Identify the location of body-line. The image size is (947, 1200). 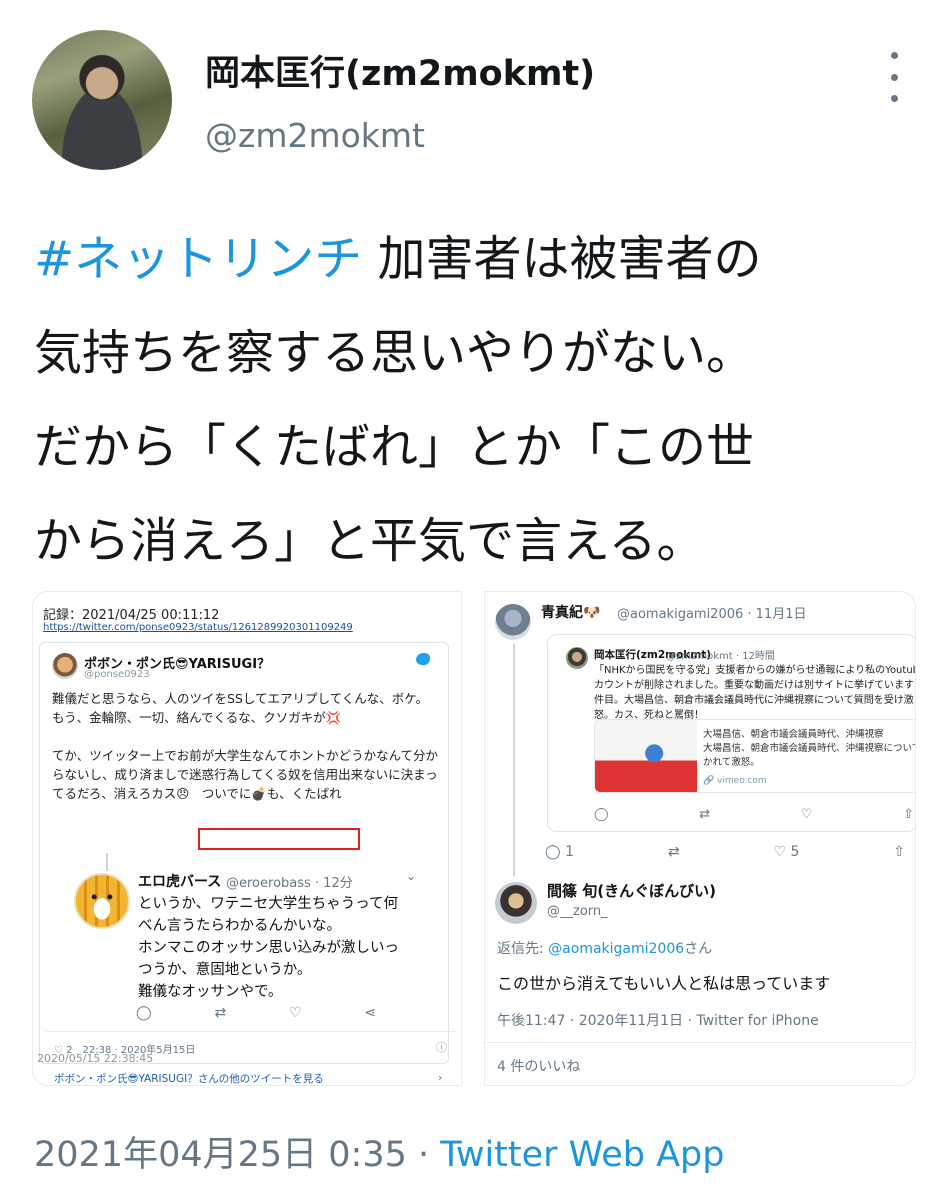
(248, 736).